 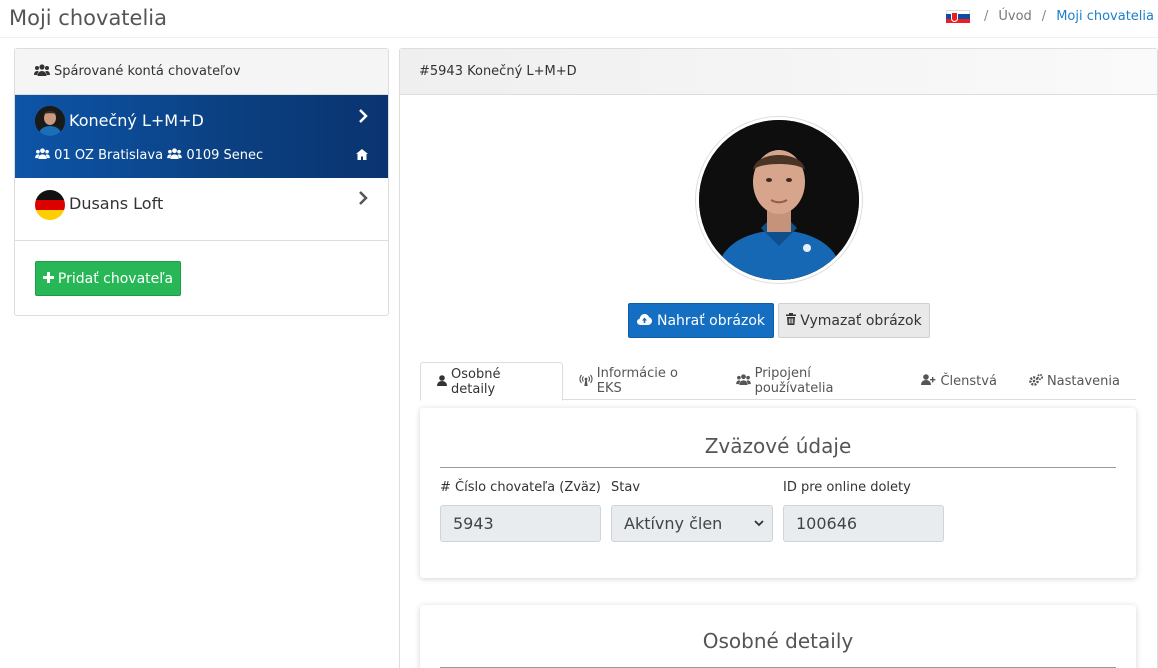 What do you see at coordinates (520, 523) in the screenshot?
I see `breeder-number-field: 5943` at bounding box center [520, 523].